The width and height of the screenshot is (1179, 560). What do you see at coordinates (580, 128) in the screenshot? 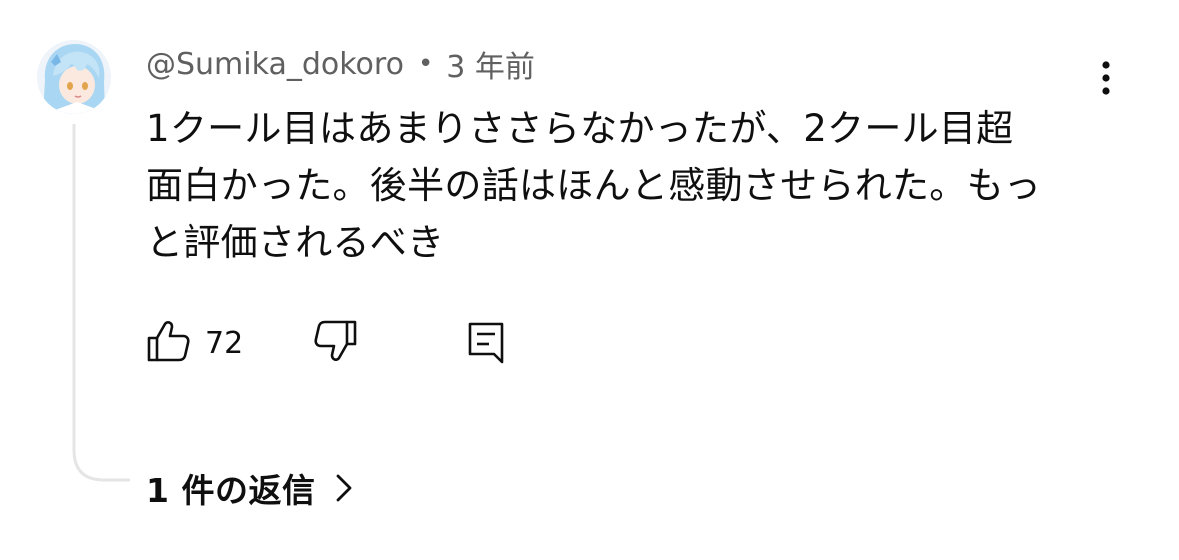
I see `comment-line: 1クール目はあまりささらなかったが、2クール目超` at bounding box center [580, 128].